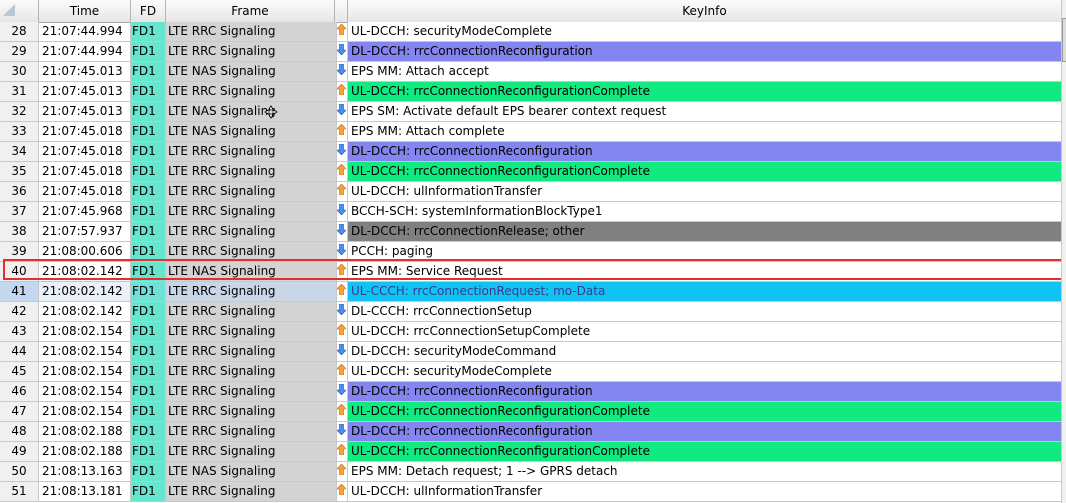 Image resolution: width=1066 pixels, height=503 pixels. I want to click on row-number: 40, so click(19, 272).